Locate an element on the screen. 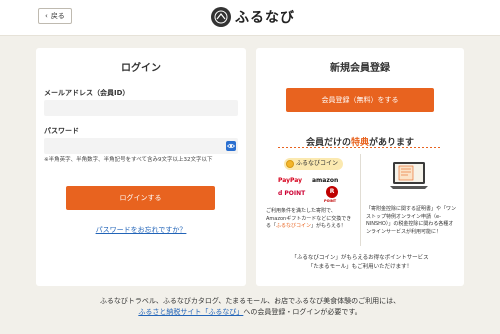  service-note-line2: ふるさと納税サイト「ふるなび」への会員登録・ログインが必要です。 is located at coordinates (250, 312).